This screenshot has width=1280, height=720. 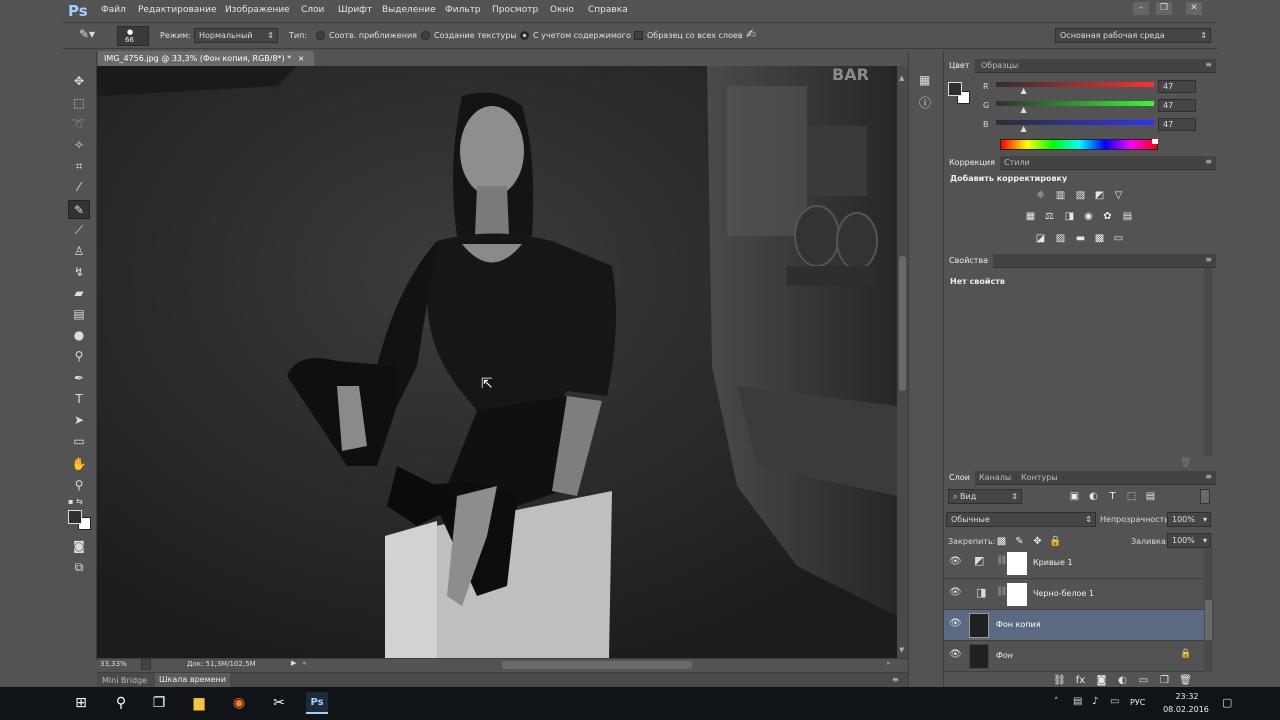 I want to click on photo-filter-adjustment-icon: ◉, so click(x=1088, y=216).